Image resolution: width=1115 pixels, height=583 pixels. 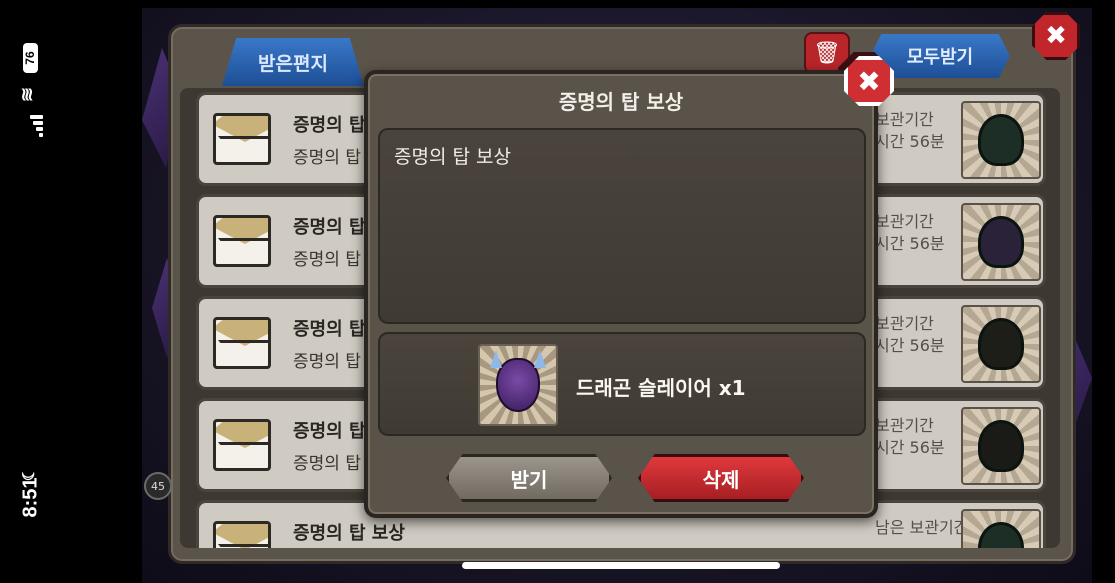 I want to click on mail-keep-period: 남은 보관기간, so click(x=922, y=527).